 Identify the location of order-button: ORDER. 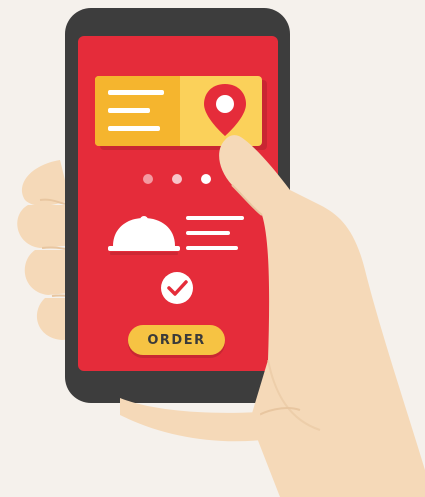
(176, 340).